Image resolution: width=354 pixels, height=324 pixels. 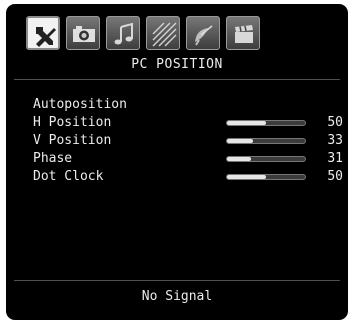 I want to click on h-position-value: 50, so click(x=335, y=122).